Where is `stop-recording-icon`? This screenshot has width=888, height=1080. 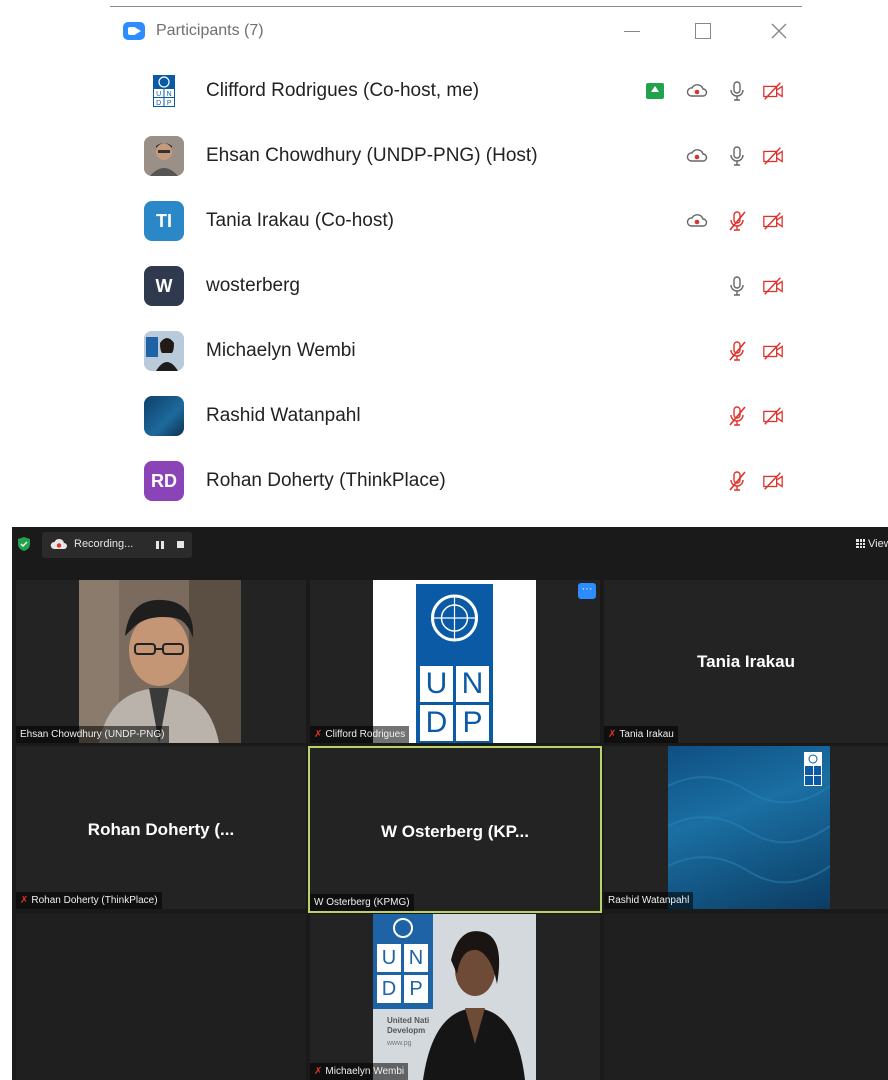 stop-recording-icon is located at coordinates (180, 544).